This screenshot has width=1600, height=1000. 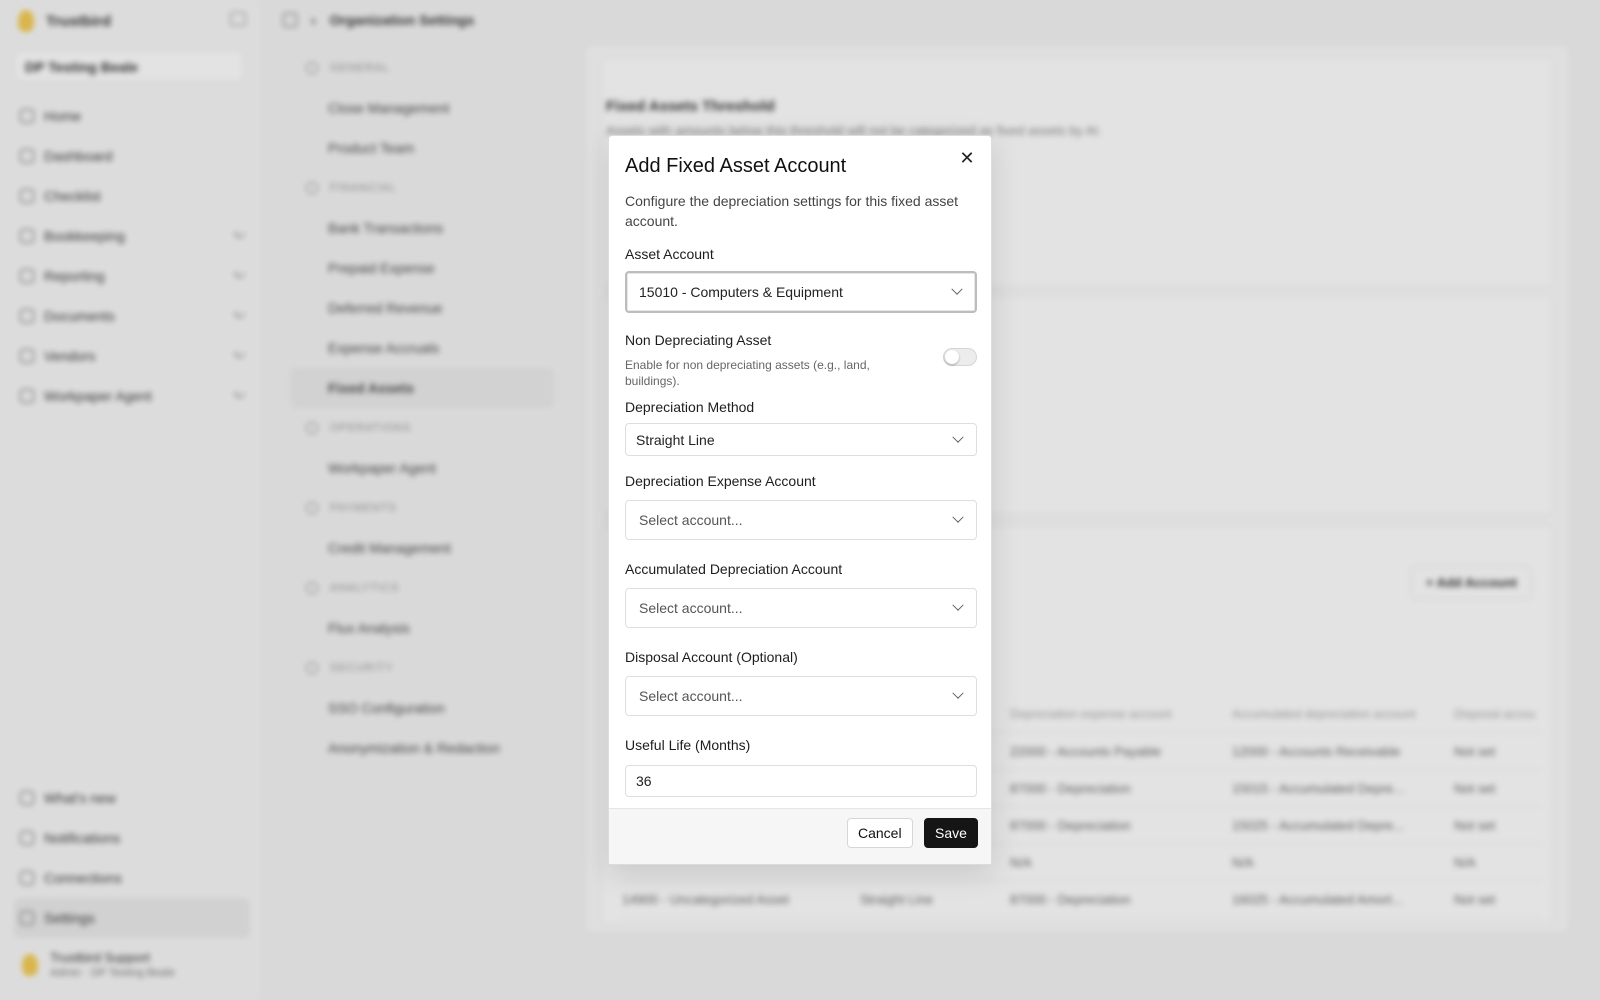 What do you see at coordinates (952, 357) in the screenshot?
I see `toggle-knob` at bounding box center [952, 357].